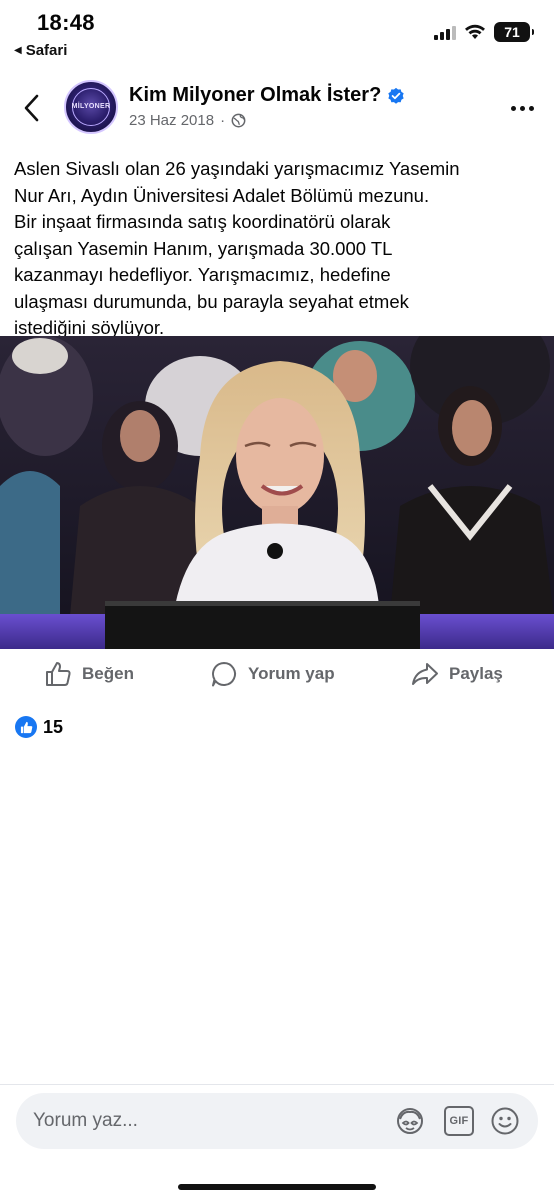 The height and width of the screenshot is (1200, 554). What do you see at coordinates (505, 1121) in the screenshot?
I see `emoji-icon` at bounding box center [505, 1121].